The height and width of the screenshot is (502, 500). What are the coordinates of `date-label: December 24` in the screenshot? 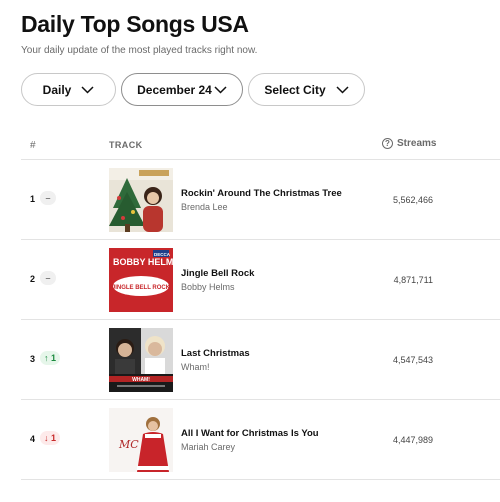 It's located at (174, 89).